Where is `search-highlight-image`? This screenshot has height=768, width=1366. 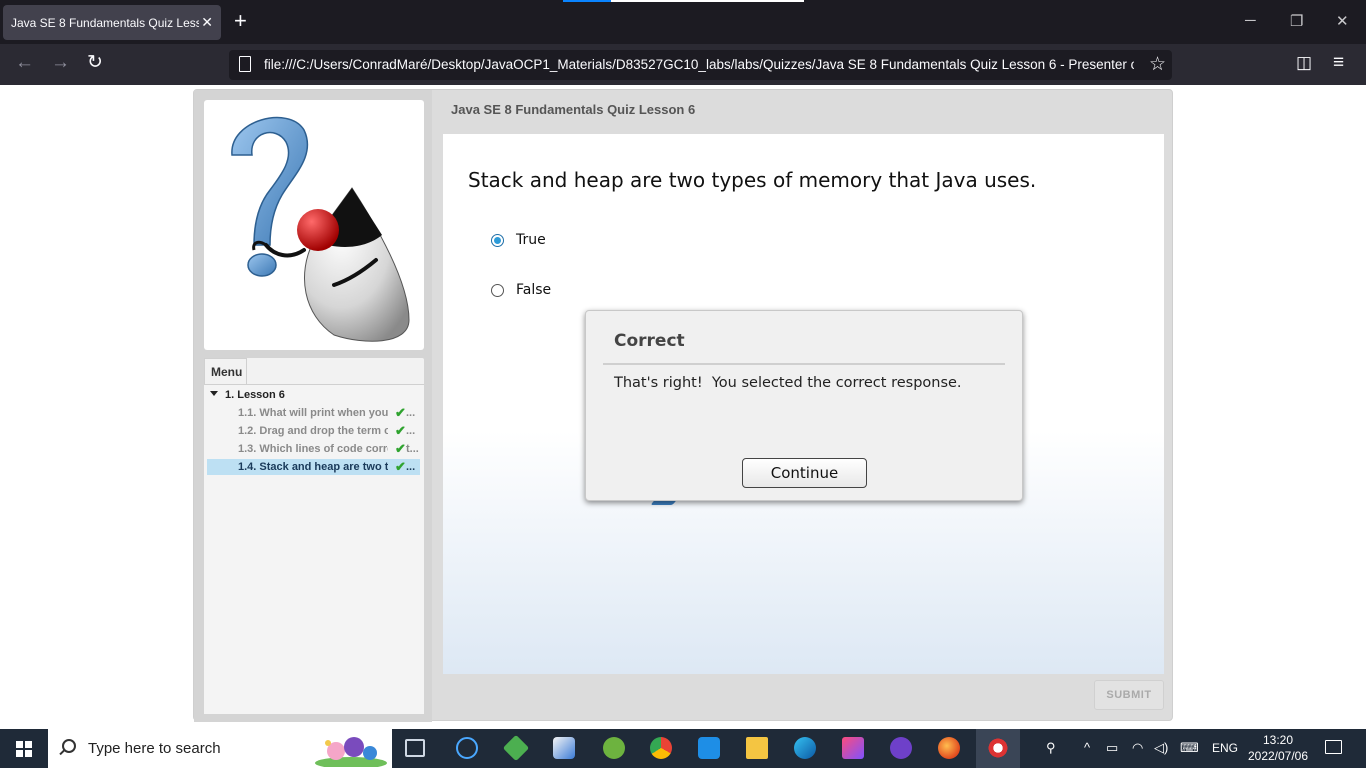
search-highlight-image is located at coordinates (351, 752).